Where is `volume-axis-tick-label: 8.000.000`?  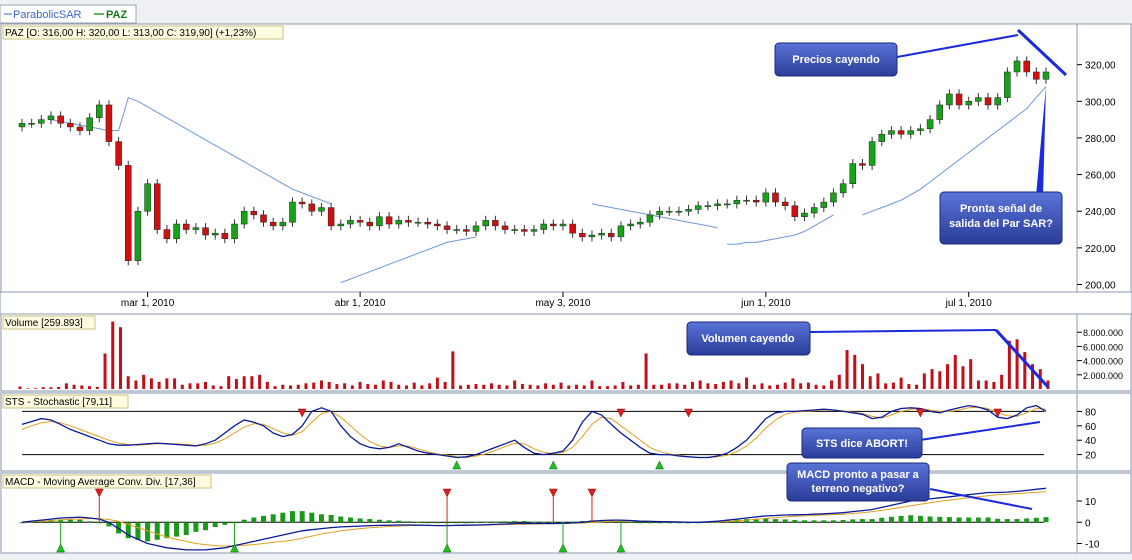
volume-axis-tick-label: 8.000.000 is located at coordinates (1103, 333).